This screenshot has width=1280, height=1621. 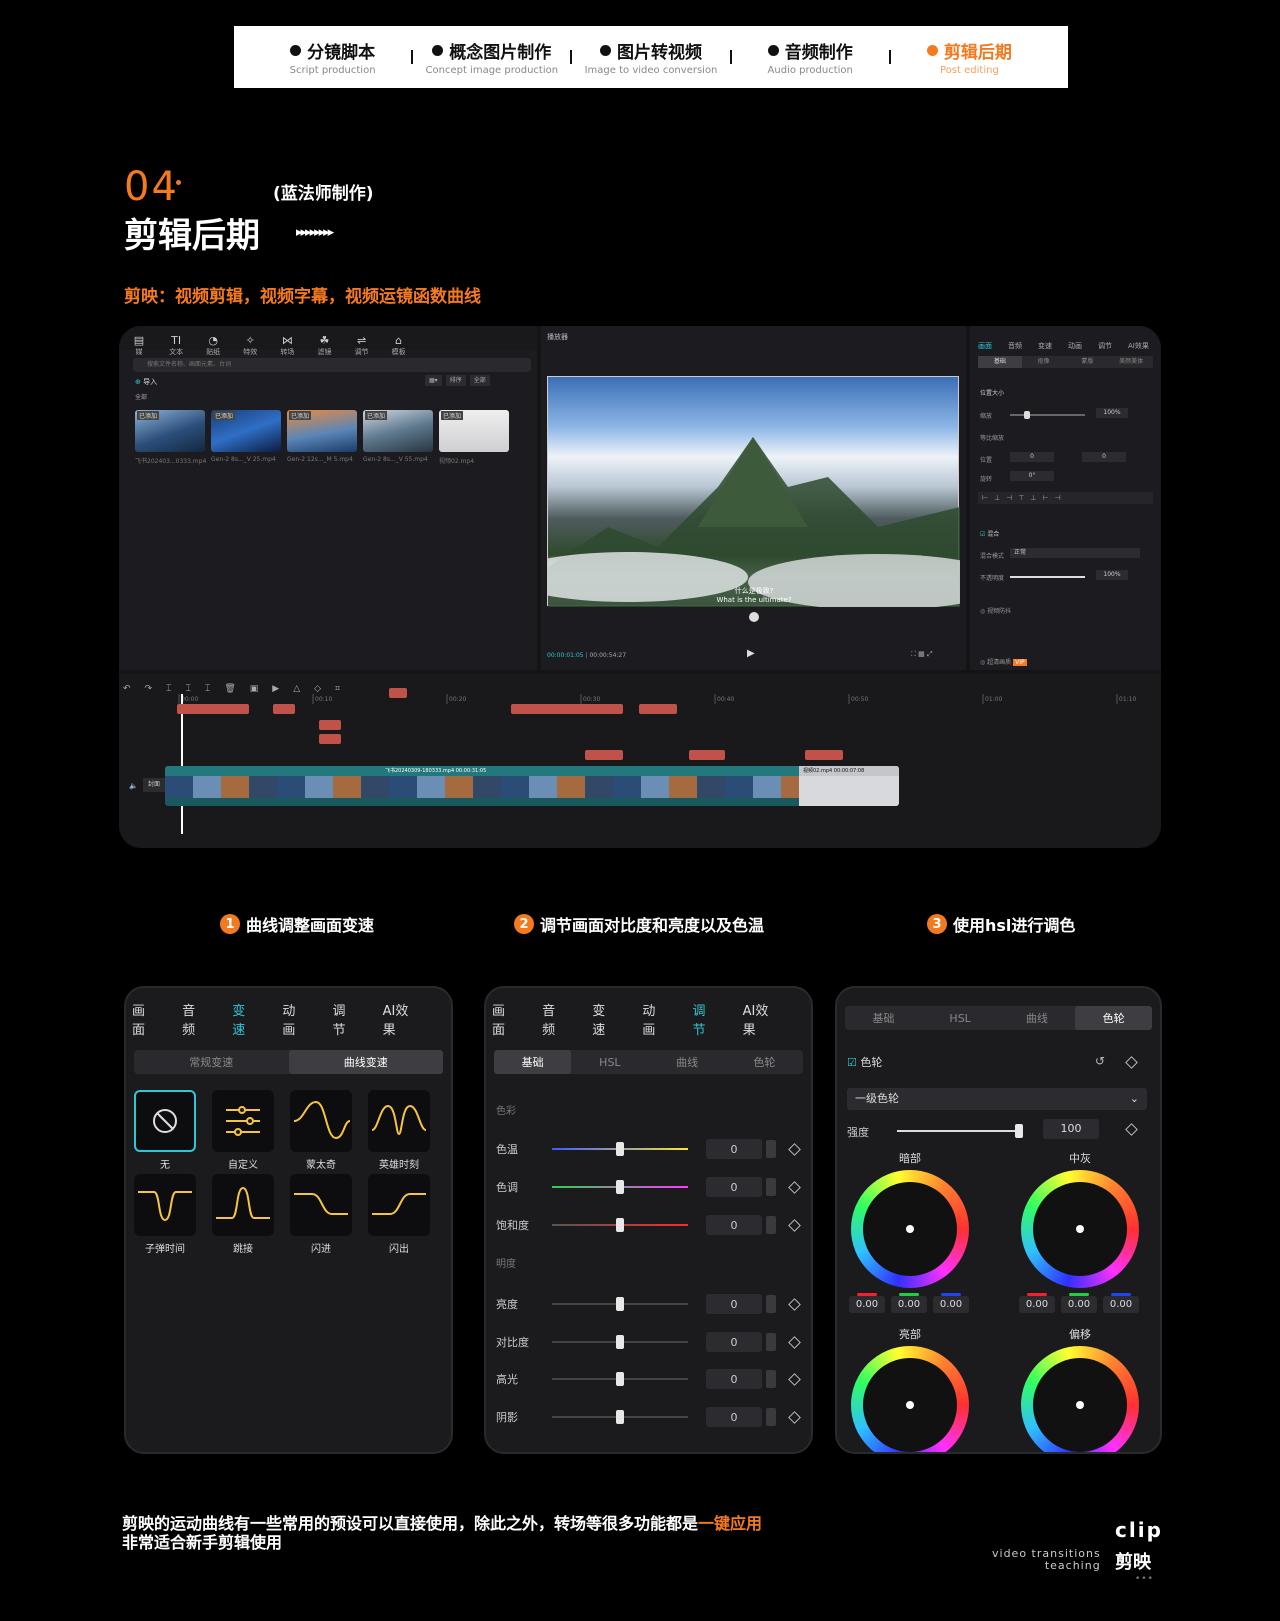 I want to click on inspector-subtabs: 基础 抠像 蒙版 美颜美体, so click(x=1065, y=362).